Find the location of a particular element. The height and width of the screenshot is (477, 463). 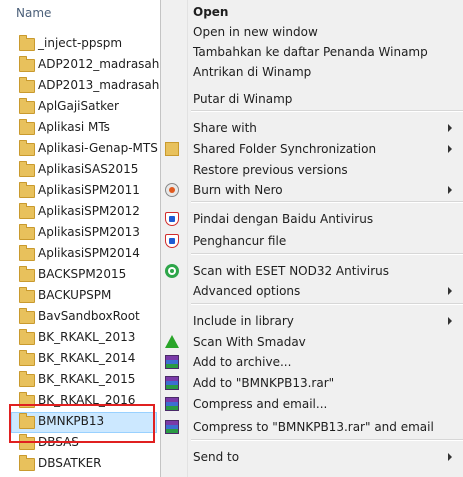

menu-item-label: Scan with ESET NOD32 Antivirus is located at coordinates (291, 271).